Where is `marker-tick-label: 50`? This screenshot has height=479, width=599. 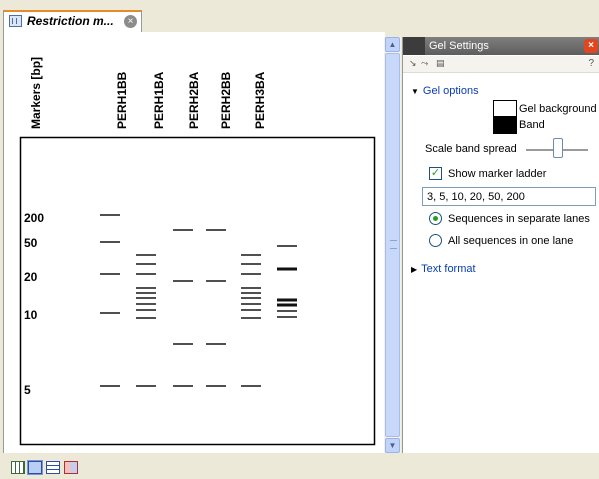 marker-tick-label: 50 is located at coordinates (31, 243).